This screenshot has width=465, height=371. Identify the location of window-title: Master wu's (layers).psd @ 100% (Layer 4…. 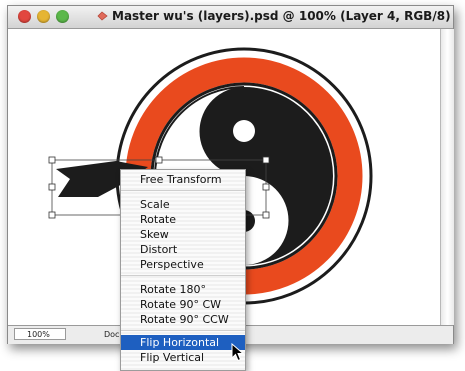
(281, 16).